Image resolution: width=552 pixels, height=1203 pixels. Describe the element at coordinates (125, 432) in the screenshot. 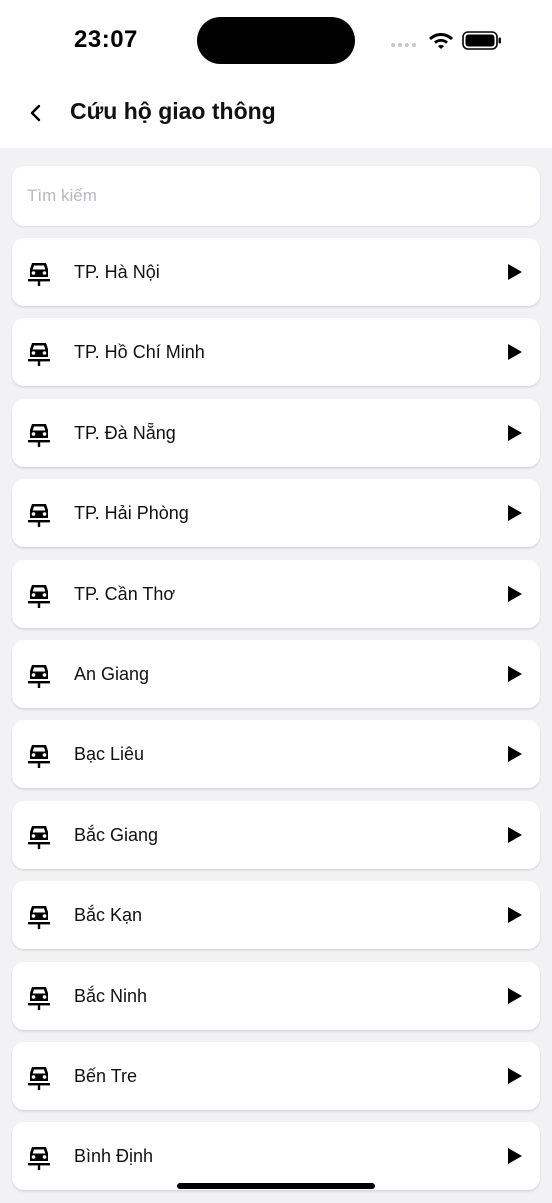

I see `list-item-label: TP. Đà Nẵng` at that location.